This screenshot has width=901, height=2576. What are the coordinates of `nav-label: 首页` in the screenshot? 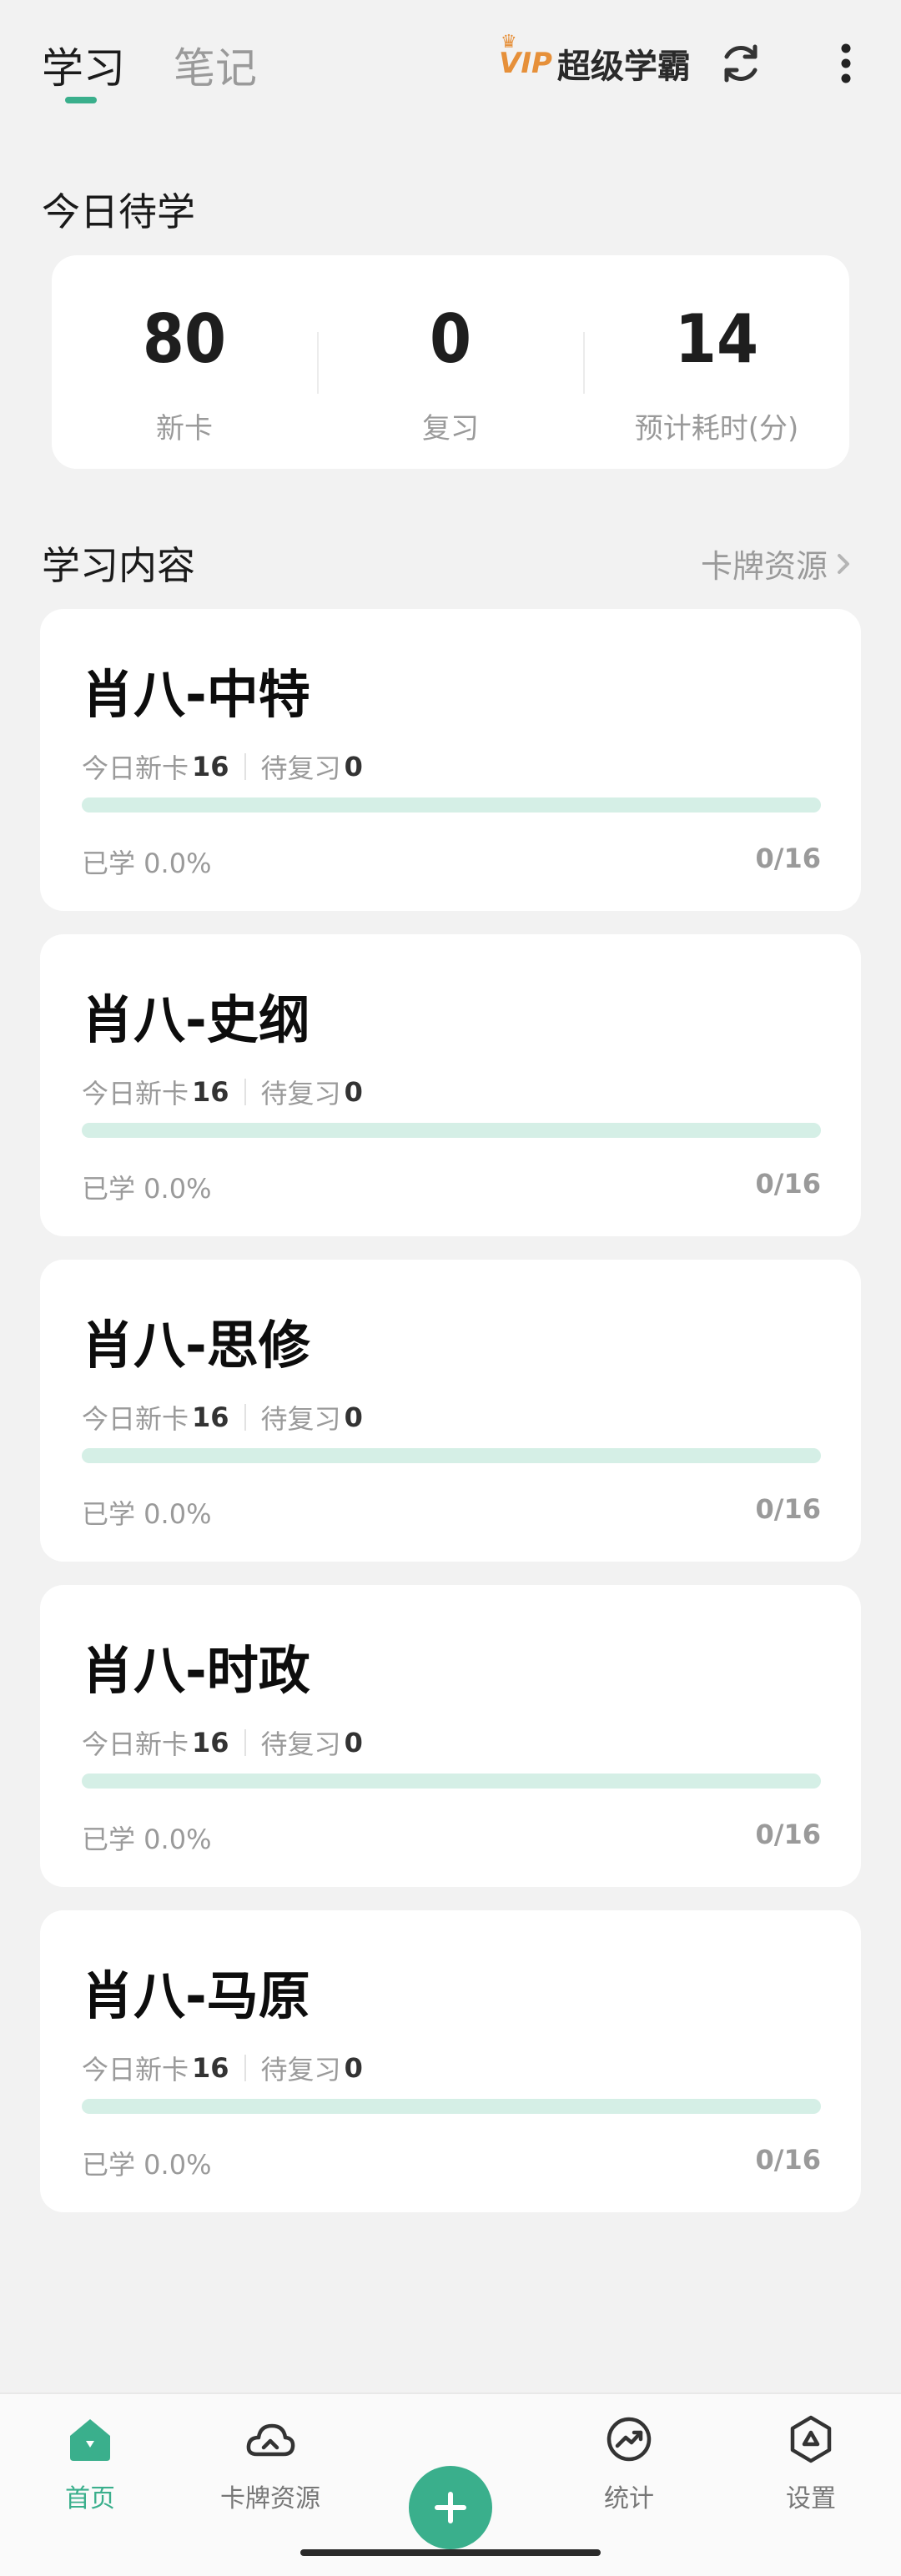 It's located at (90, 2498).